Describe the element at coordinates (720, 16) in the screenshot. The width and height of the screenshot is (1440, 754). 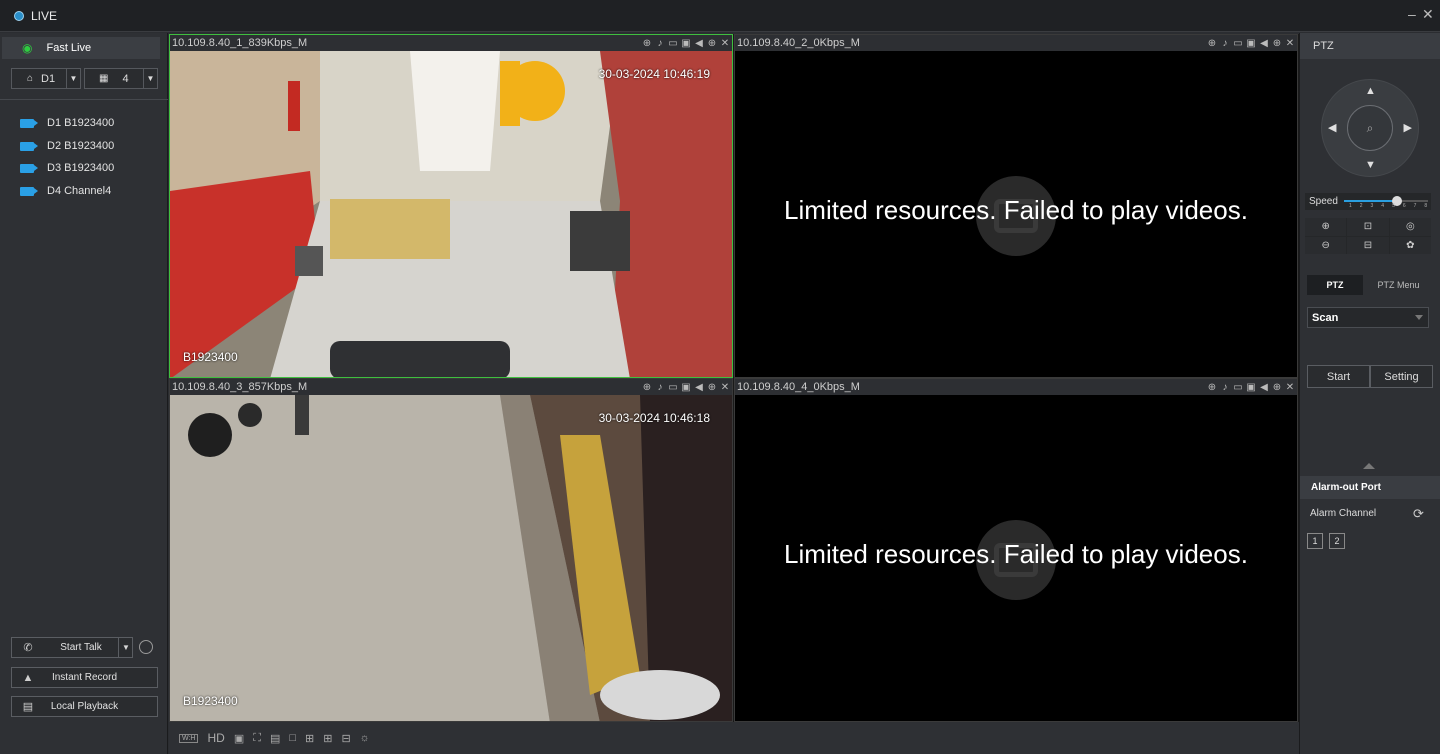
I see `title-bar: LIVE – ✕` at that location.